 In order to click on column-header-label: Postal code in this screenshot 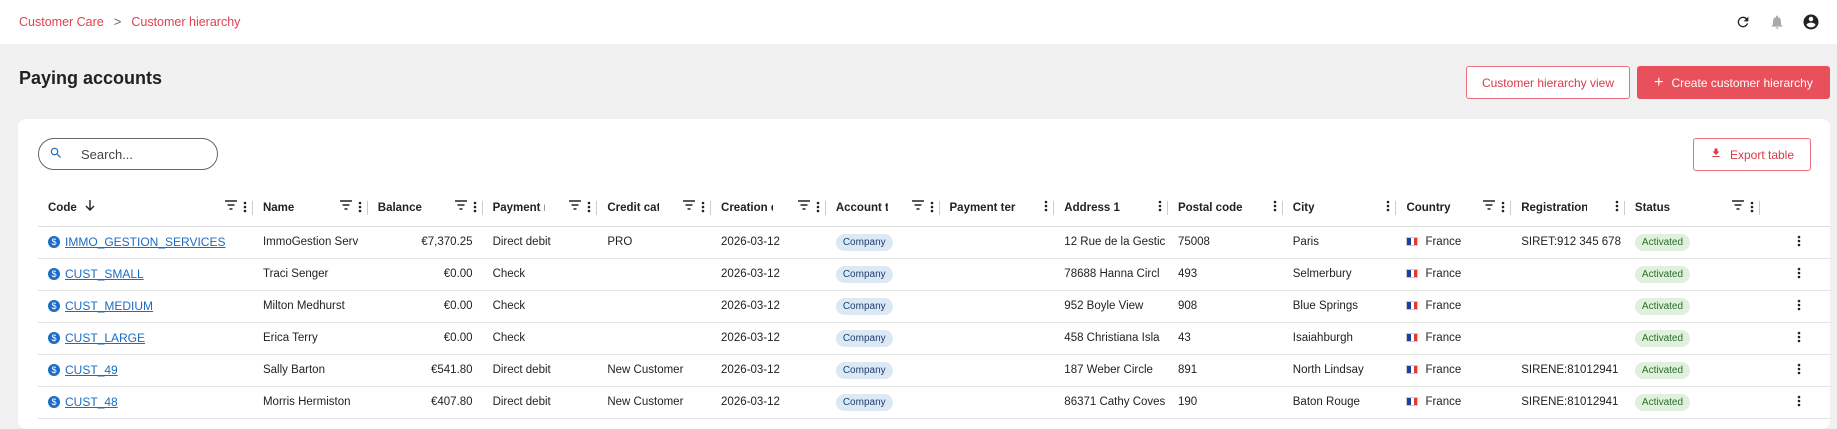, I will do `click(1210, 207)`.